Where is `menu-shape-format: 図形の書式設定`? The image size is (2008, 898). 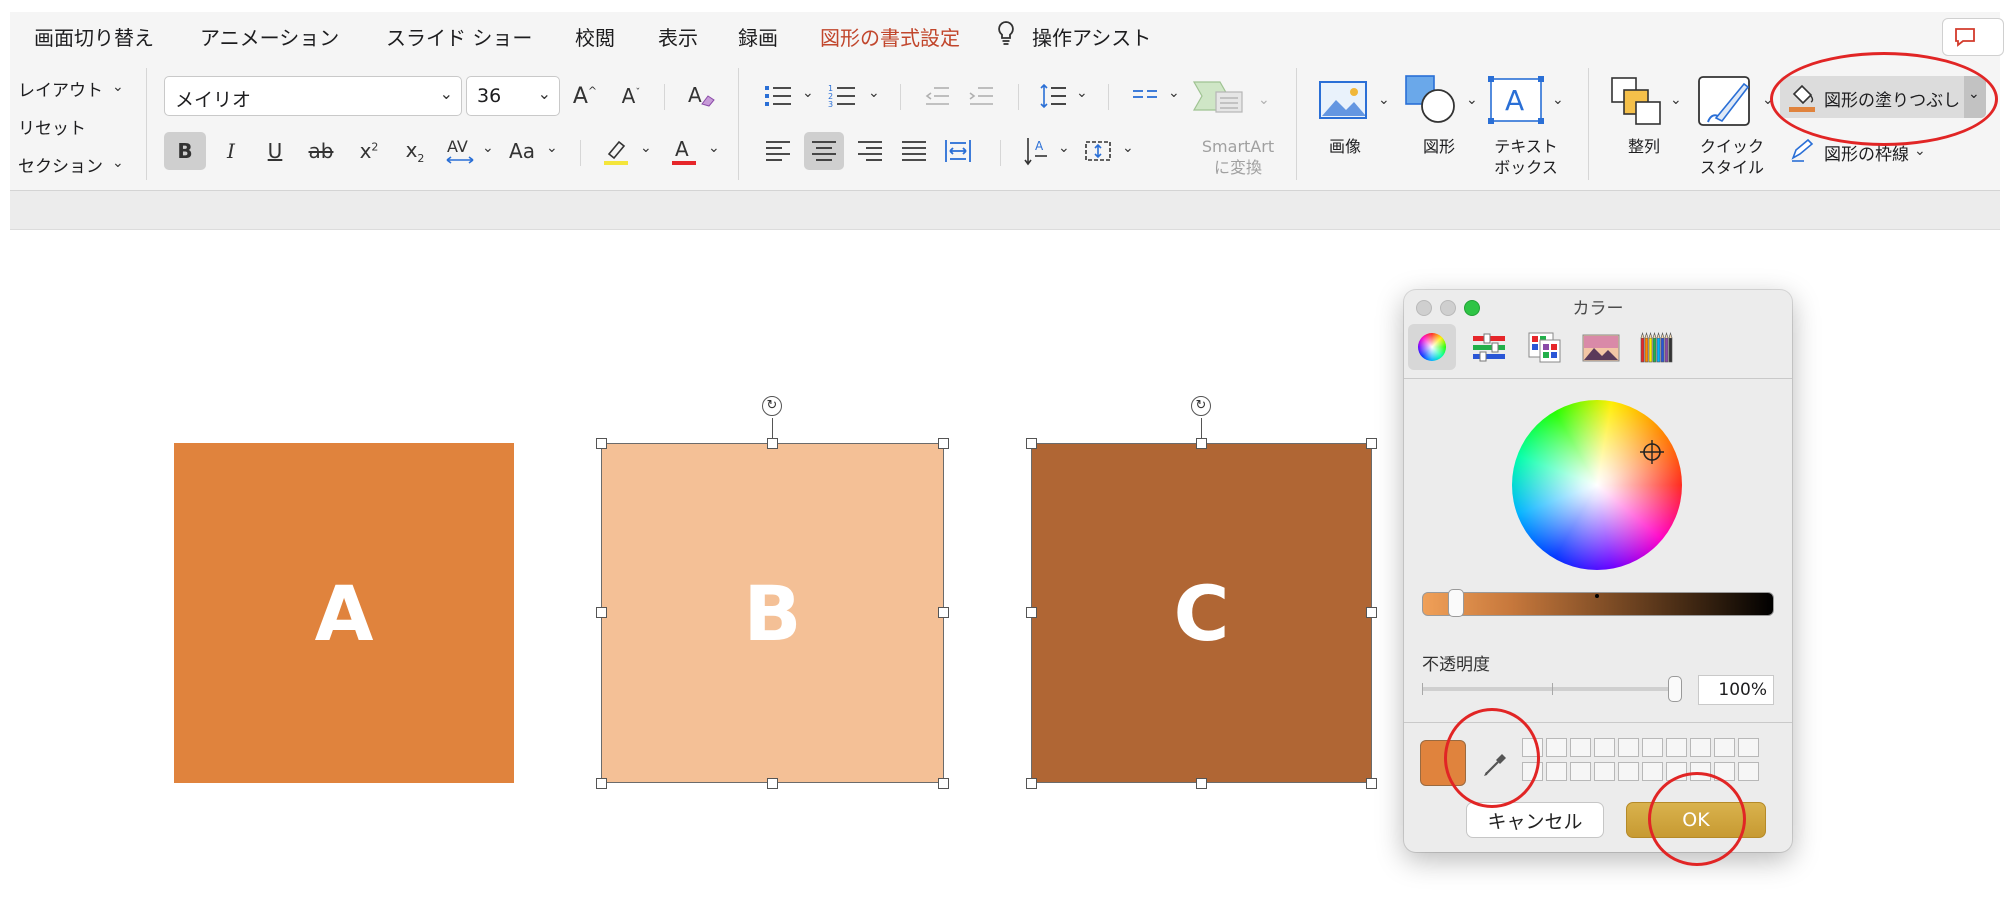
menu-shape-format: 図形の書式設定 is located at coordinates (890, 36).